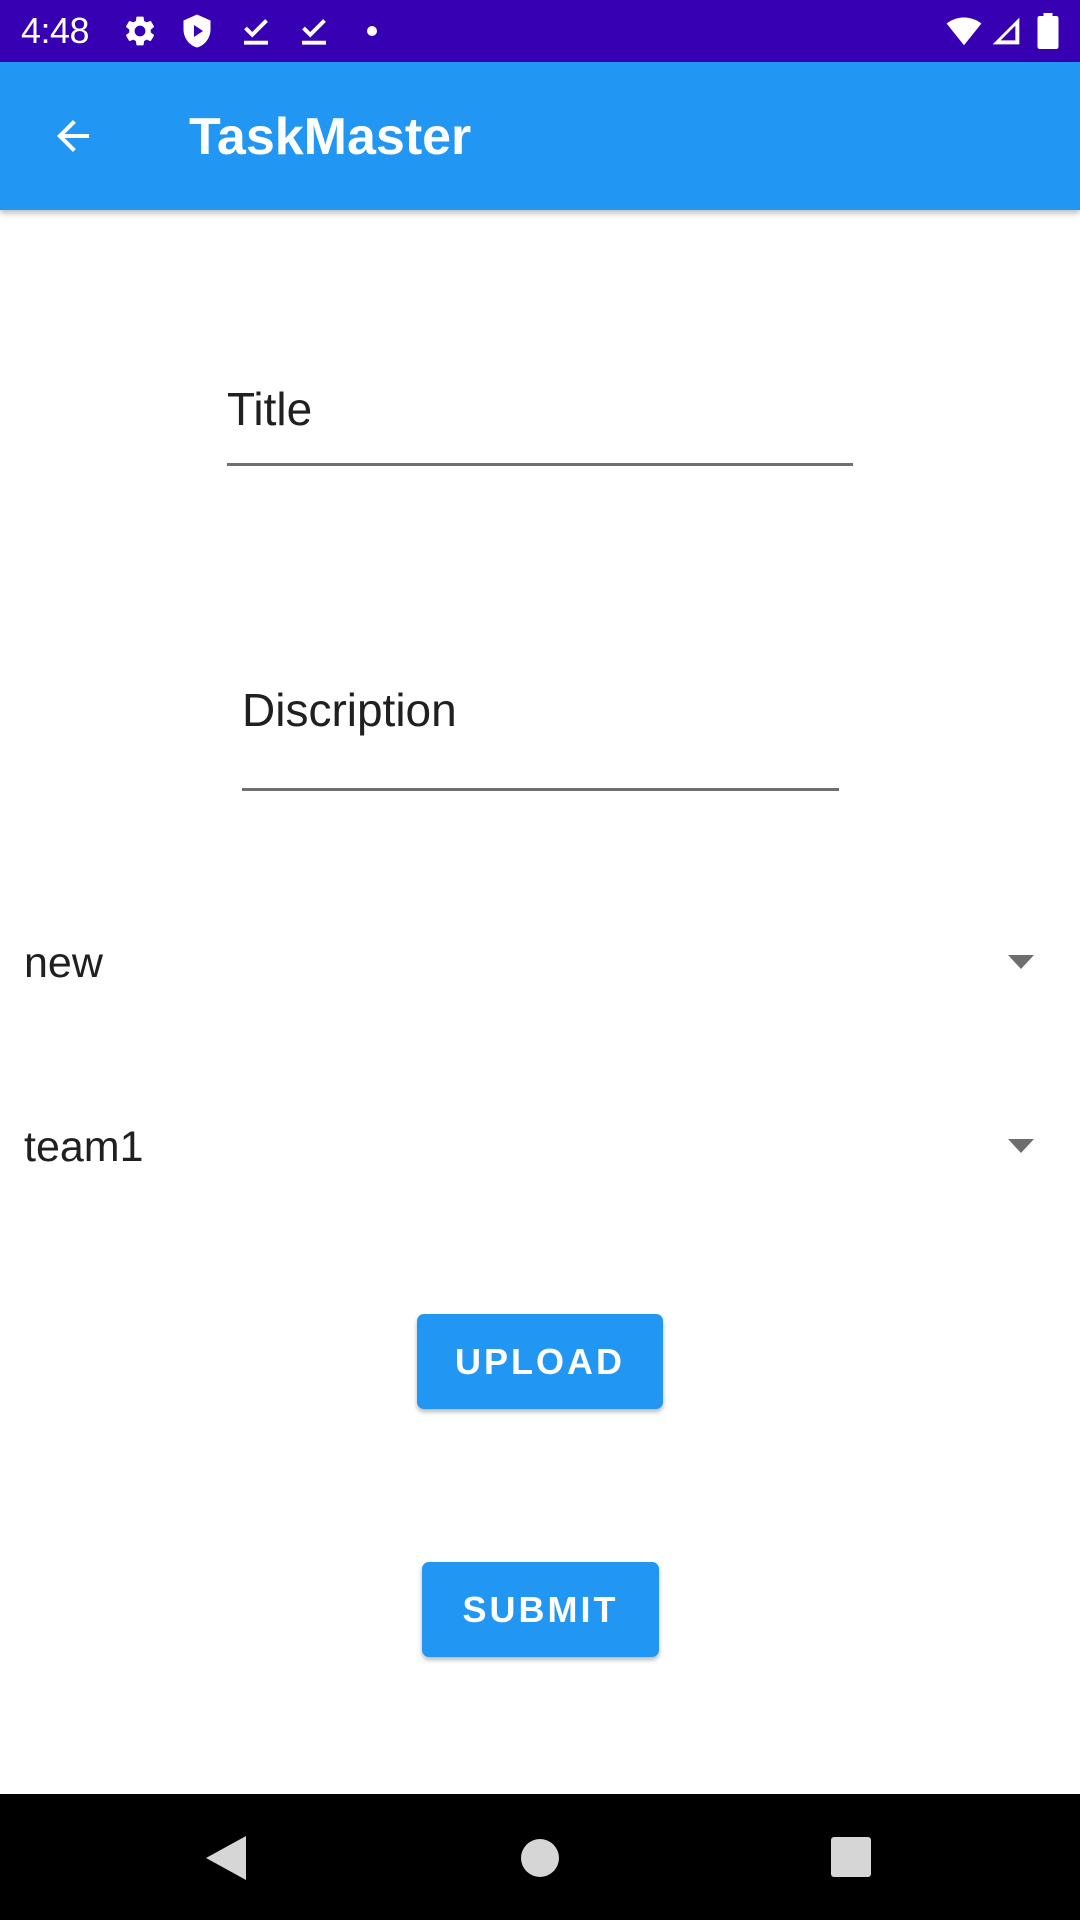  Describe the element at coordinates (529, 1148) in the screenshot. I see `team-spinner: team1` at that location.